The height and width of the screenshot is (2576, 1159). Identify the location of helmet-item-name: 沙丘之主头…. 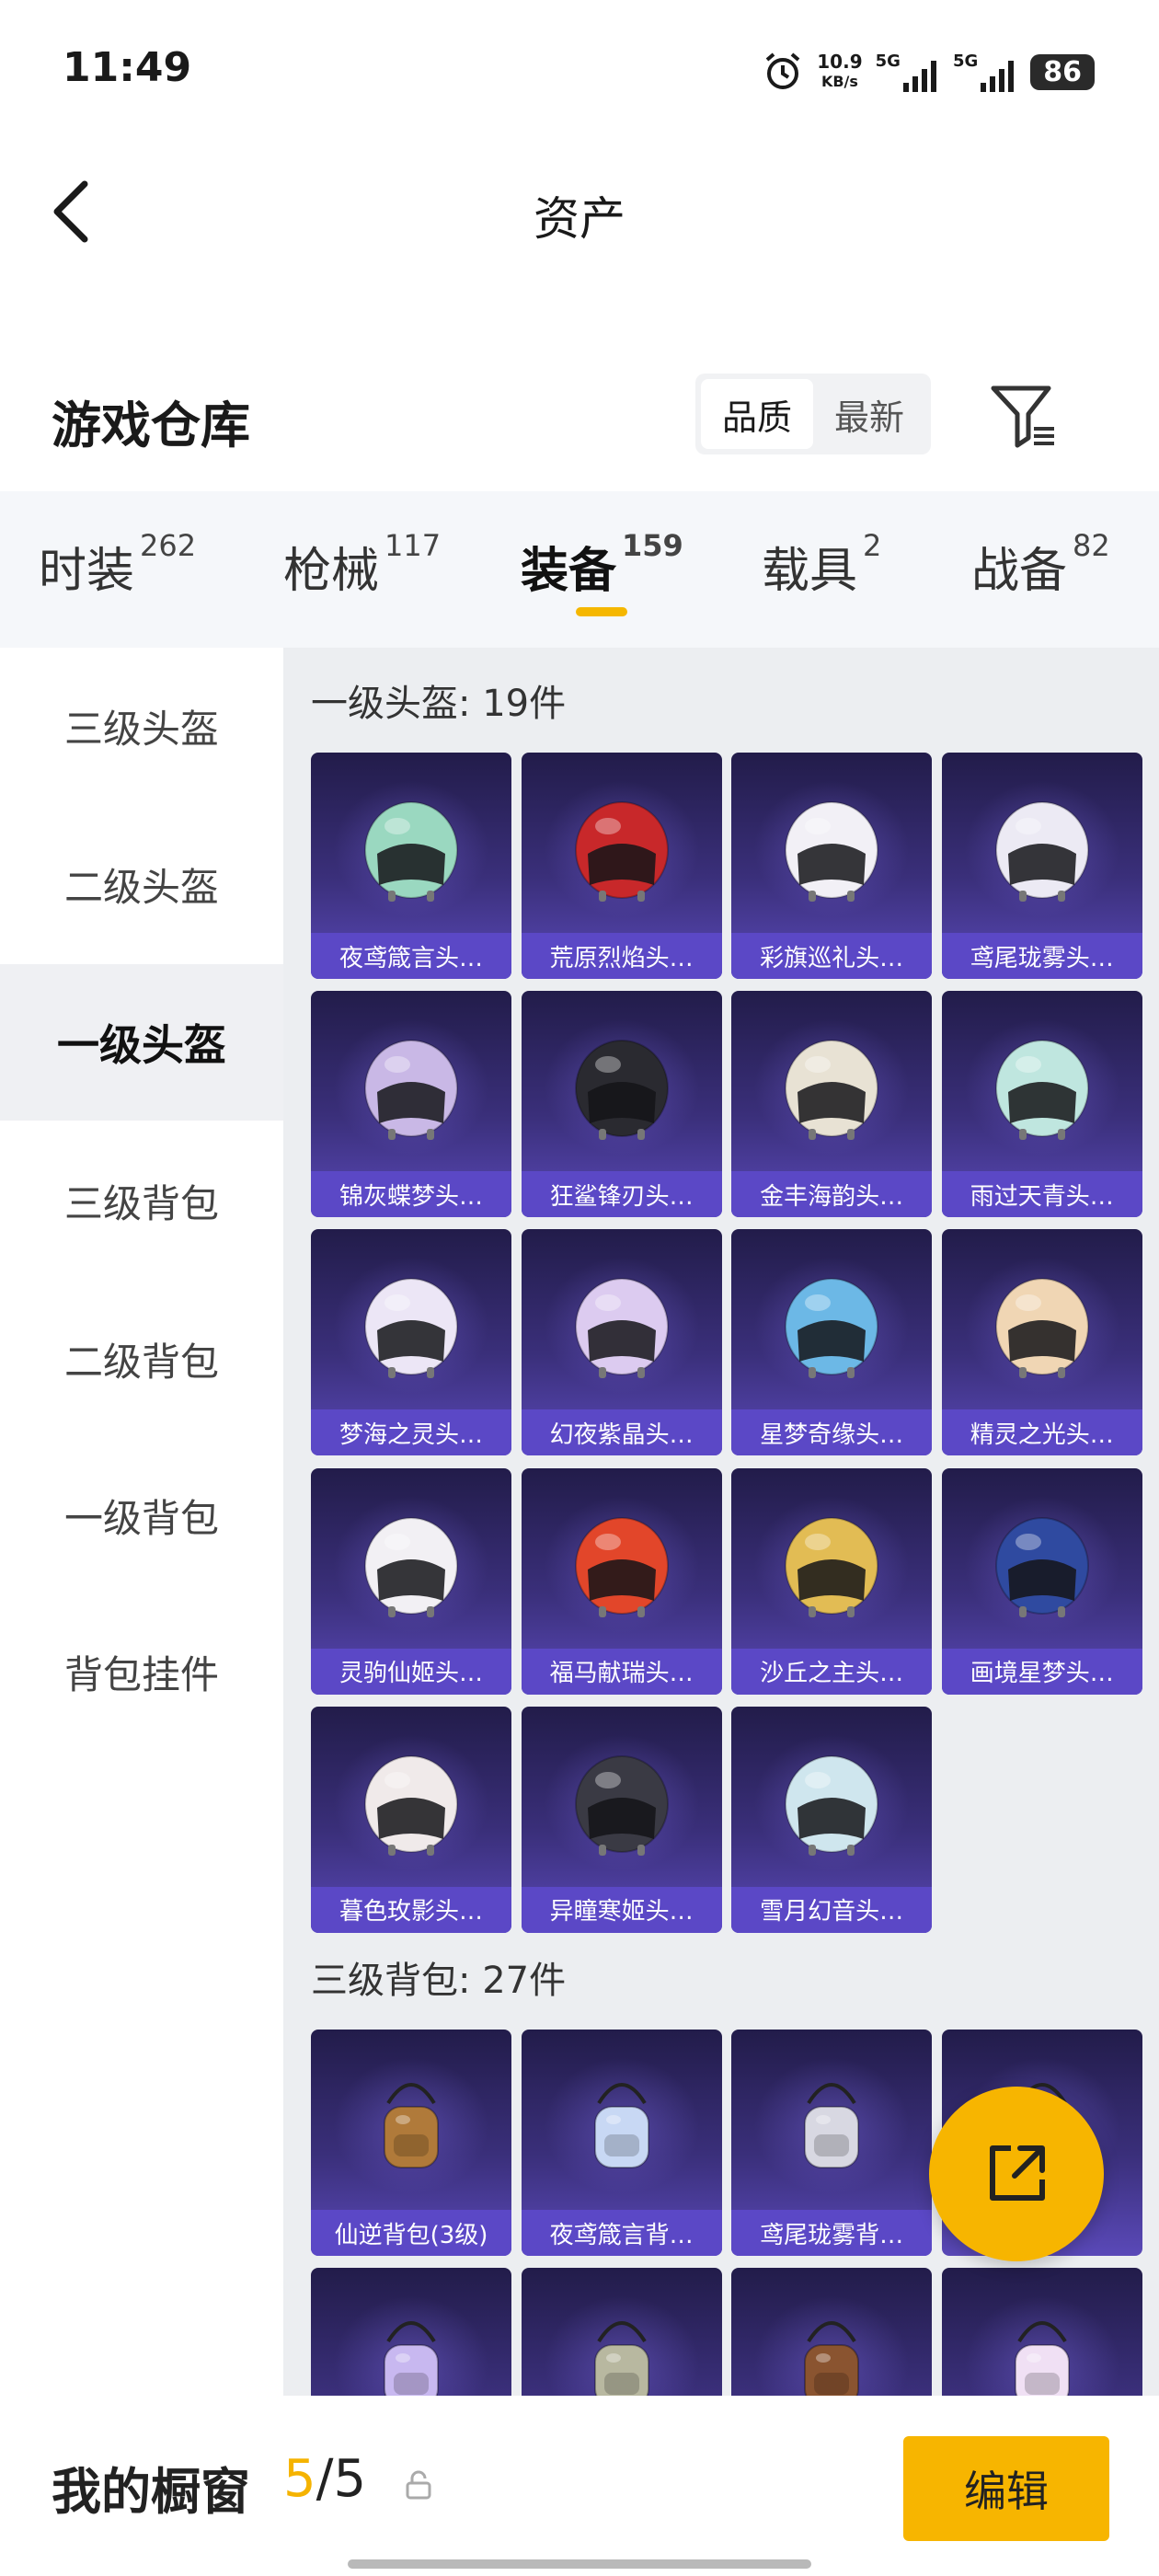
(832, 1671).